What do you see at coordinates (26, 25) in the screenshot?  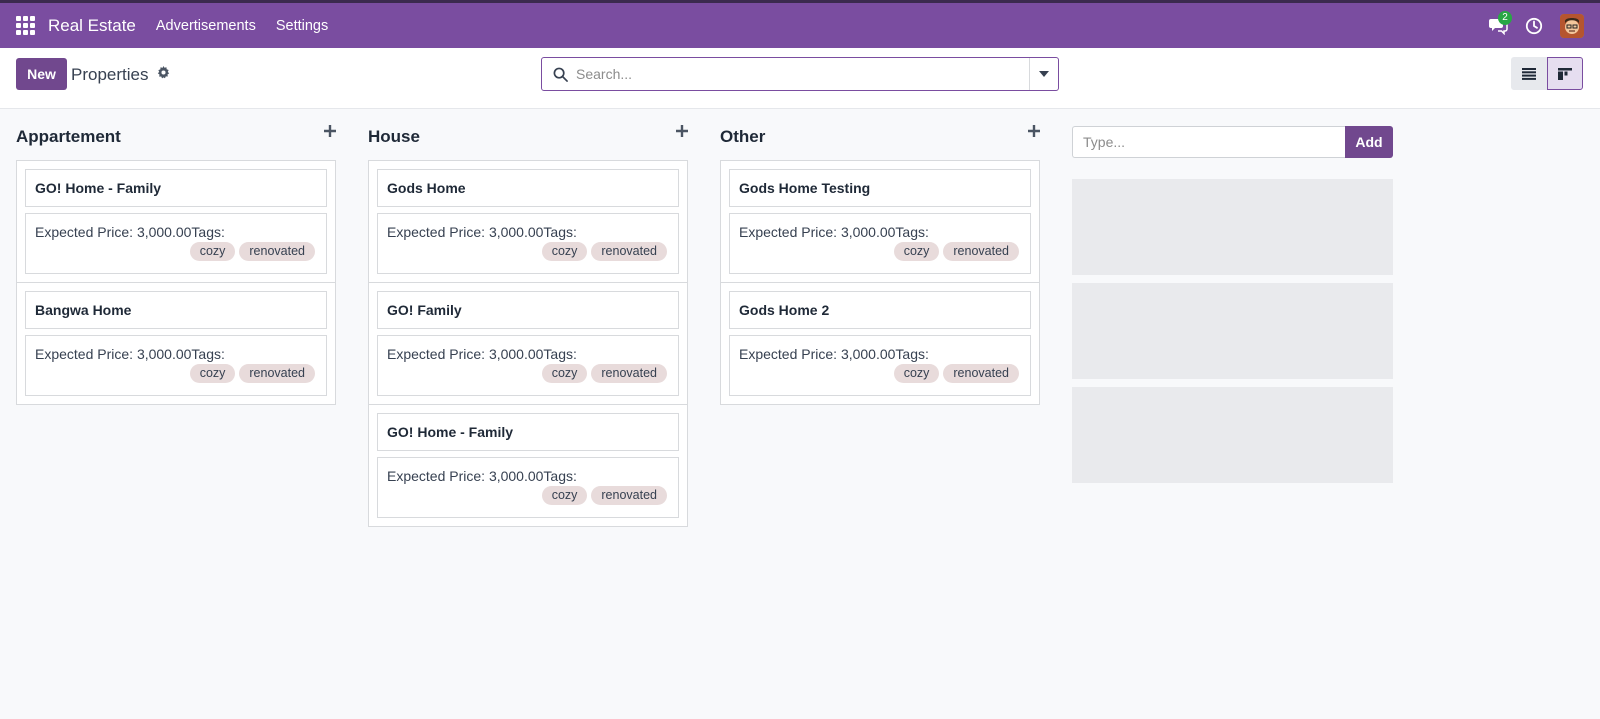 I see `apps-grid-icon` at bounding box center [26, 25].